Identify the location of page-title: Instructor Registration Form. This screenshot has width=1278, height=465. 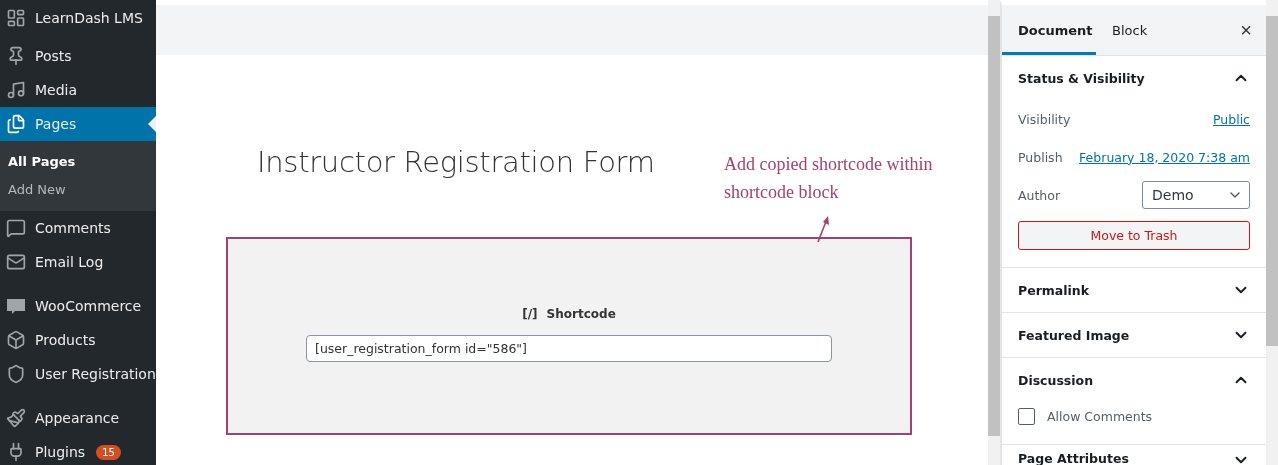
(456, 162).